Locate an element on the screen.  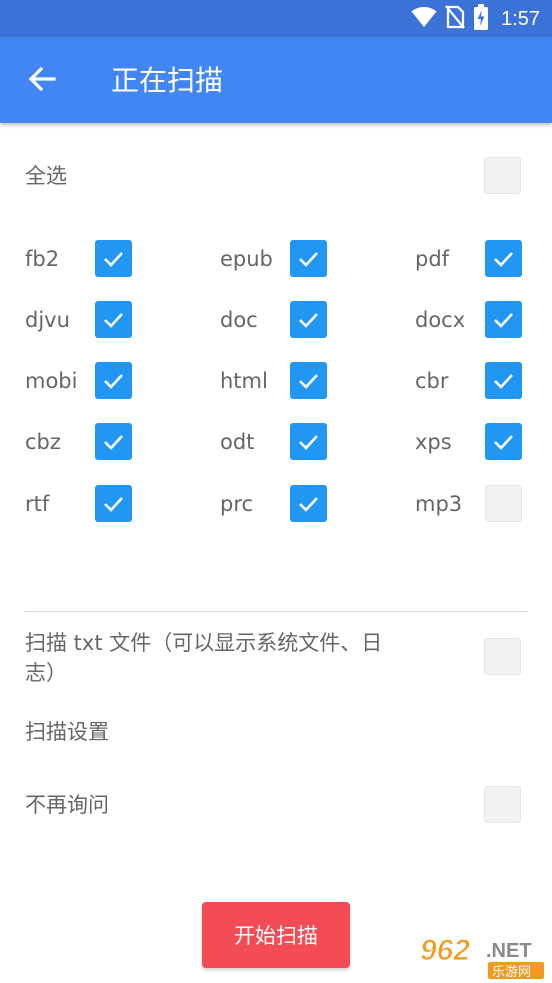
select-all-checkbox is located at coordinates (502, 175).